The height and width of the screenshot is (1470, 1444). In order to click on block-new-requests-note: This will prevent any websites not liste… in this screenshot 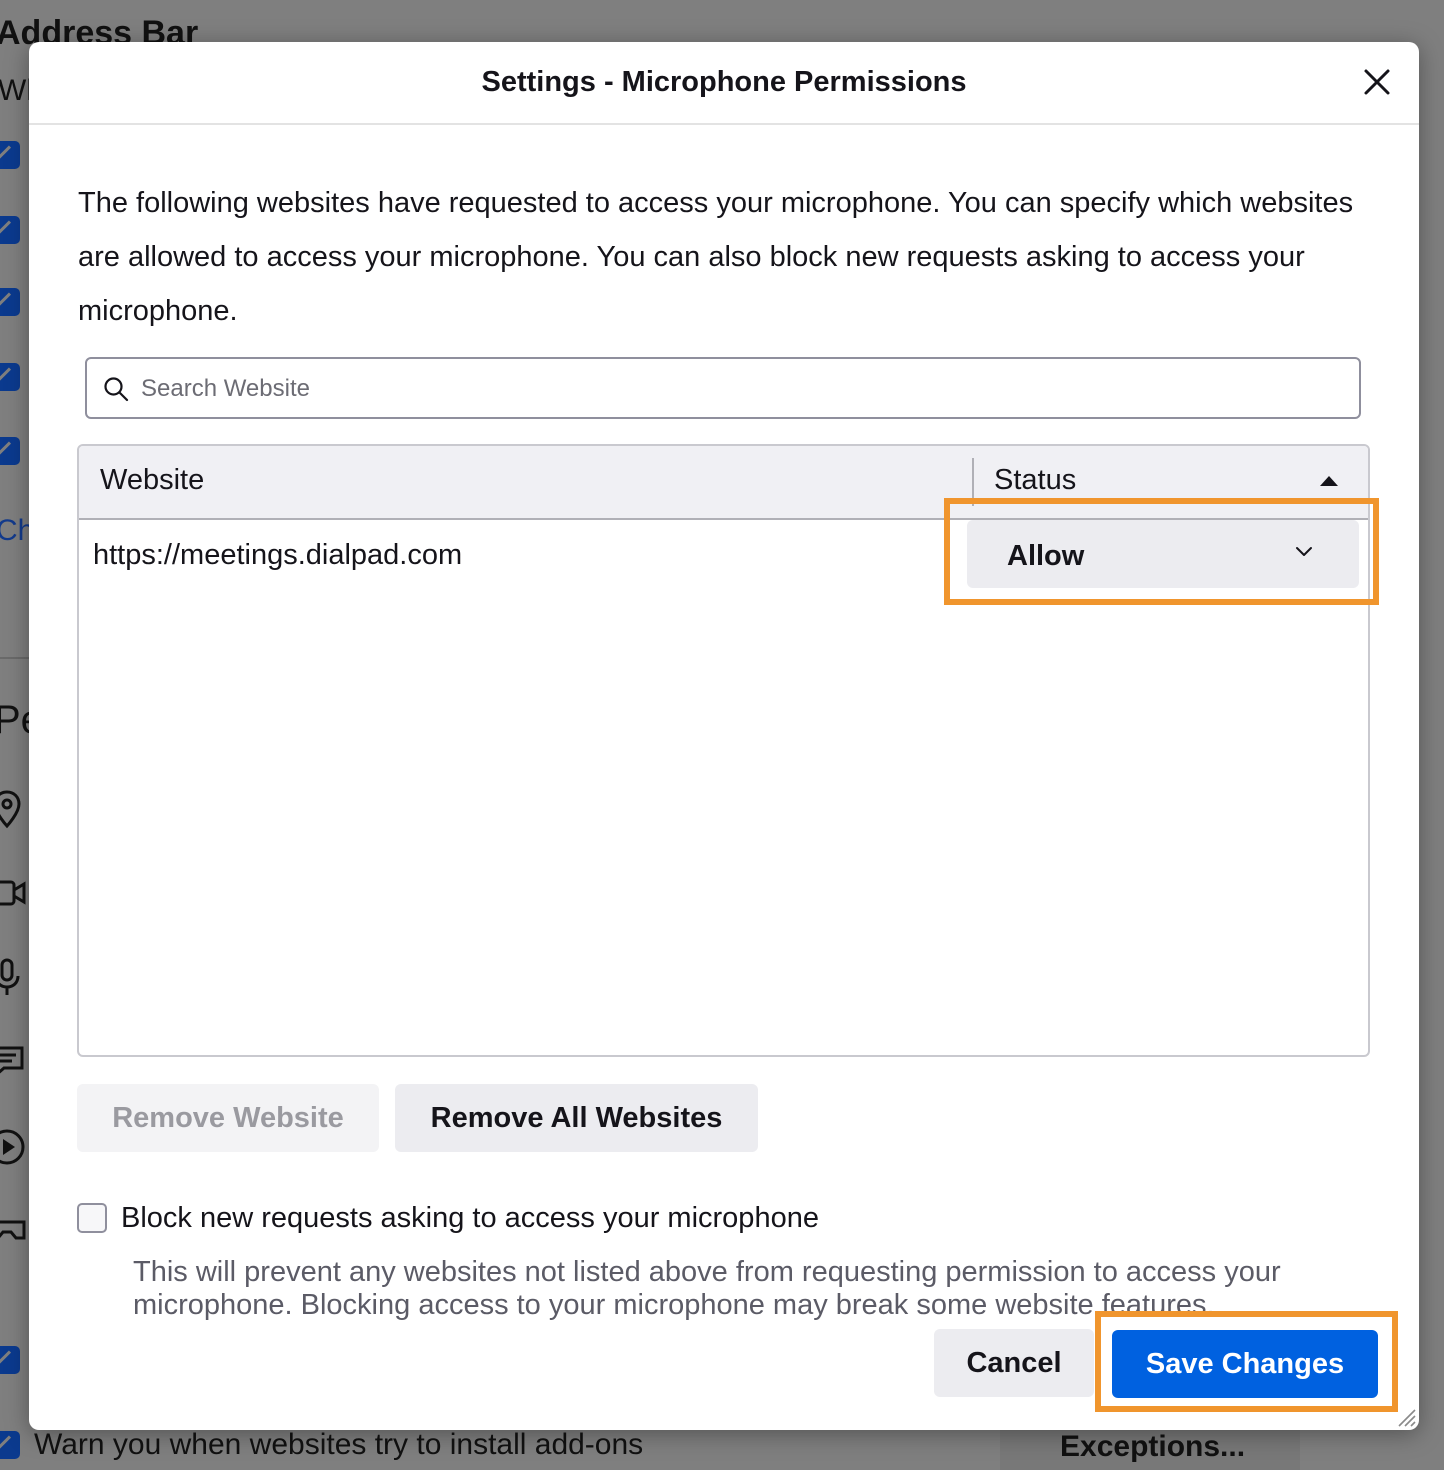, I will do `click(707, 1288)`.